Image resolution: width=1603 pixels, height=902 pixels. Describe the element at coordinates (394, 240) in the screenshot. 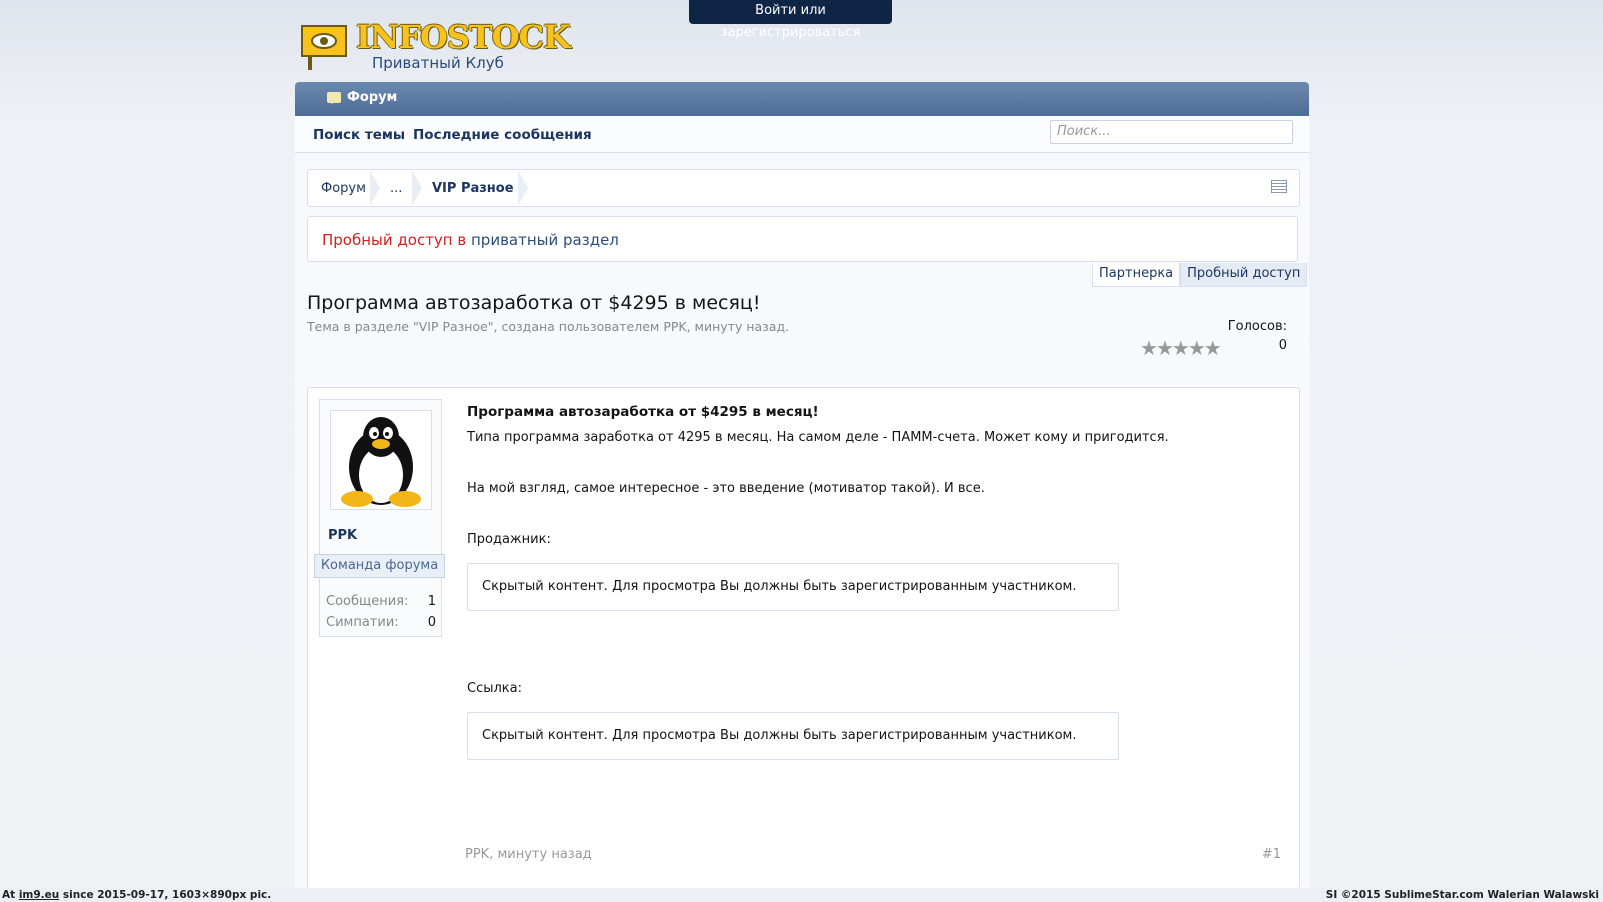

I see `notice-trial-link: Пробный доступ в` at that location.